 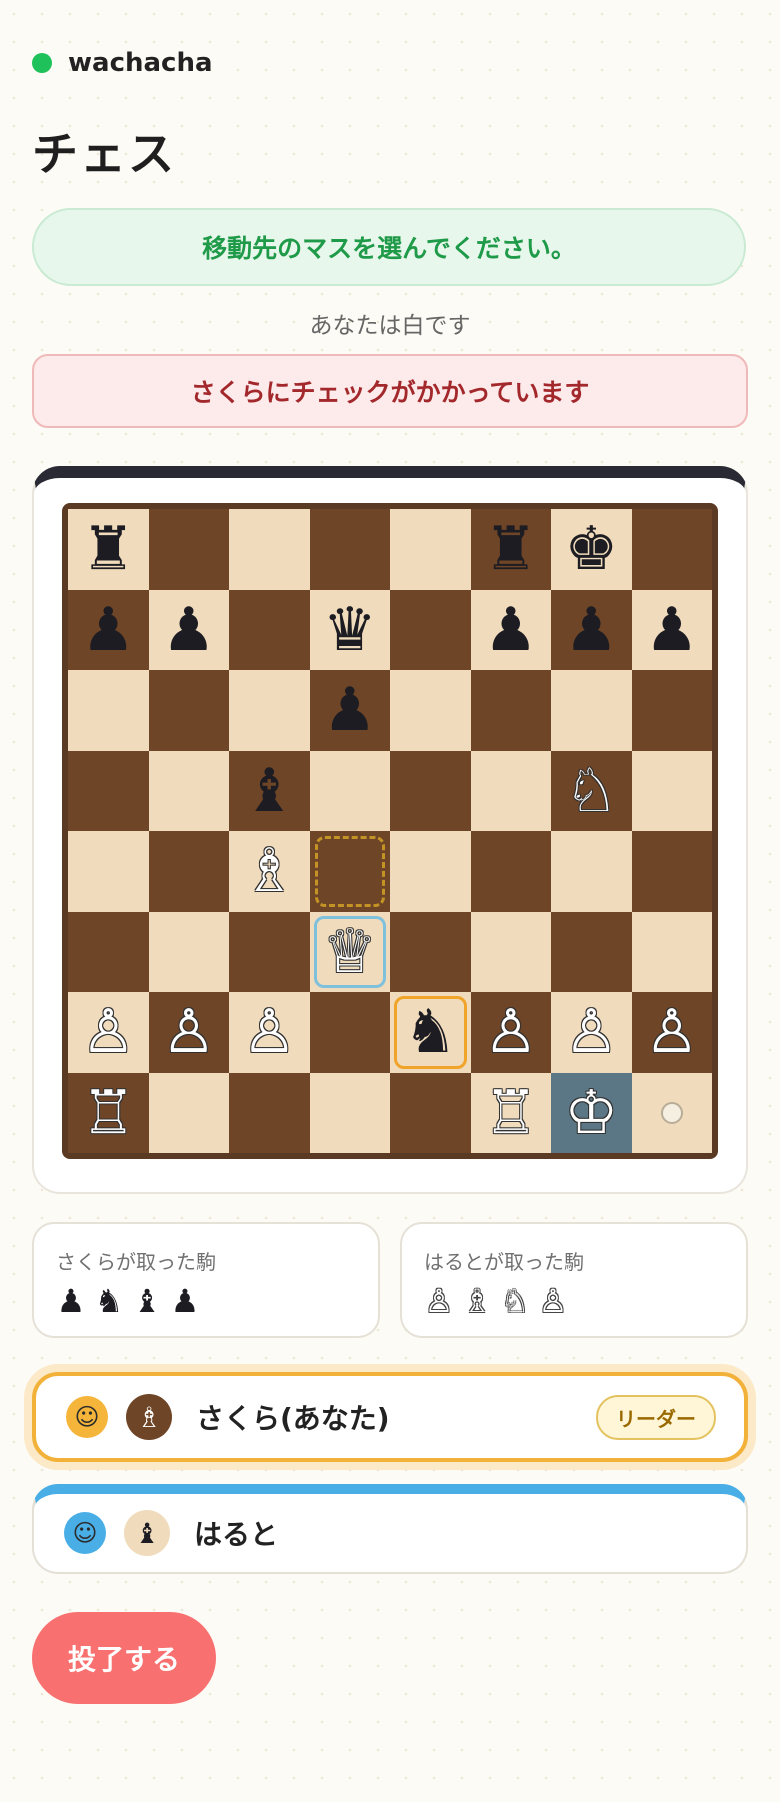 What do you see at coordinates (439, 1301) in the screenshot?
I see `captured-piece: ♙` at bounding box center [439, 1301].